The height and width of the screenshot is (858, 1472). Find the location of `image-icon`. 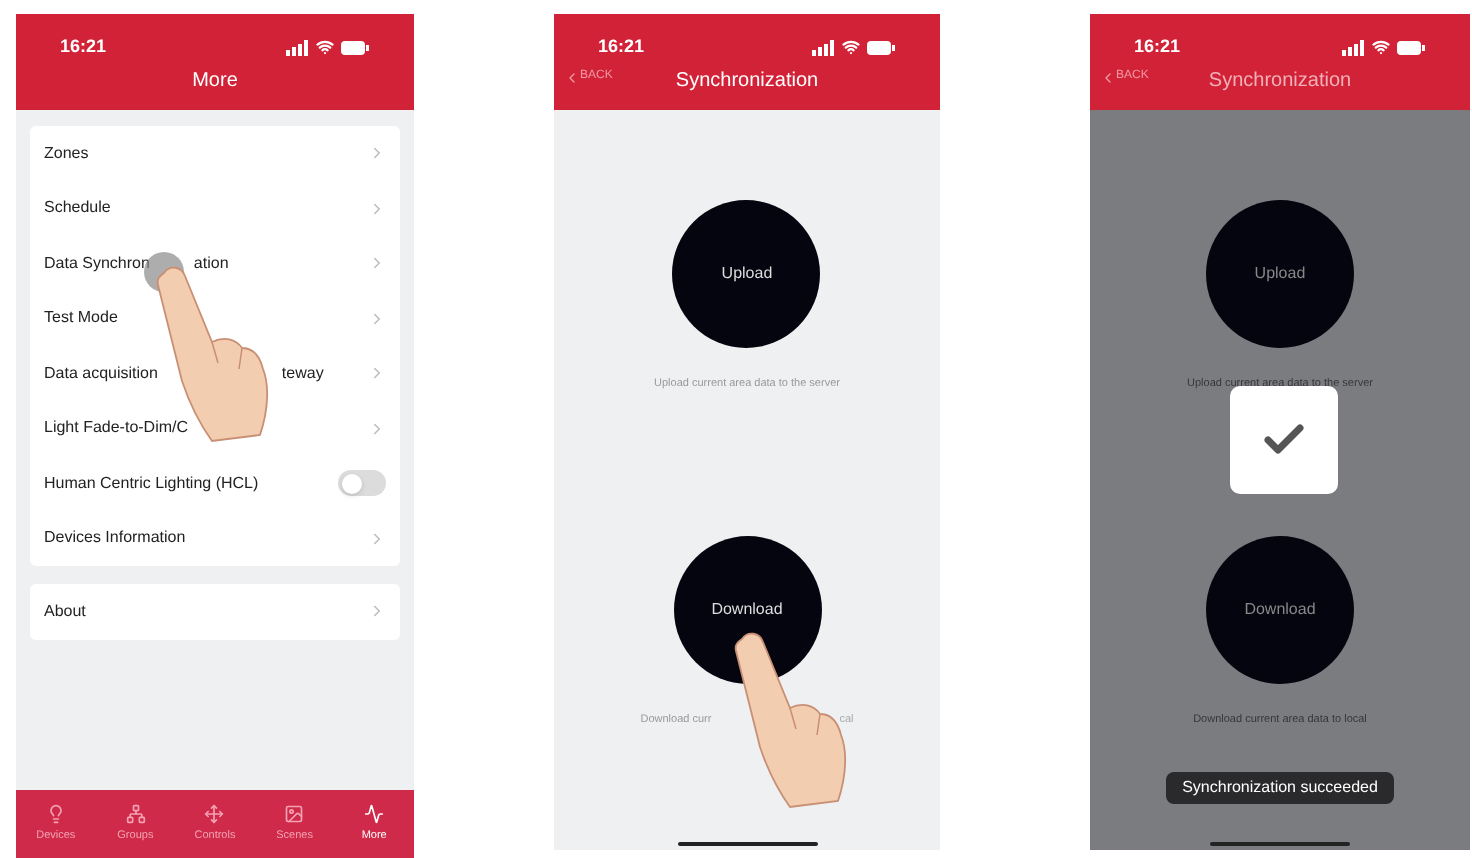

image-icon is located at coordinates (294, 813).